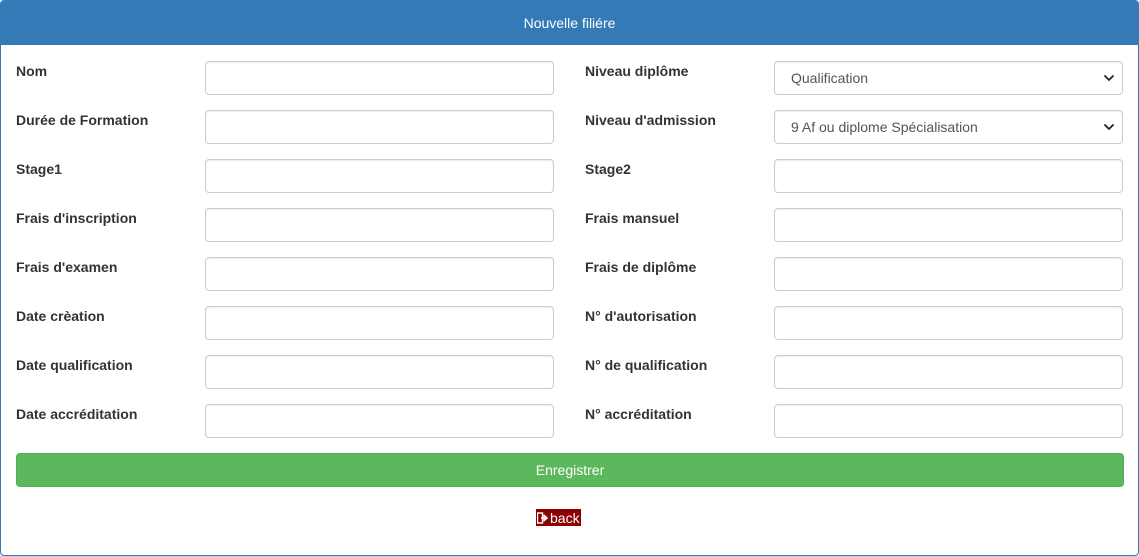  I want to click on stage1-input, so click(379, 176).